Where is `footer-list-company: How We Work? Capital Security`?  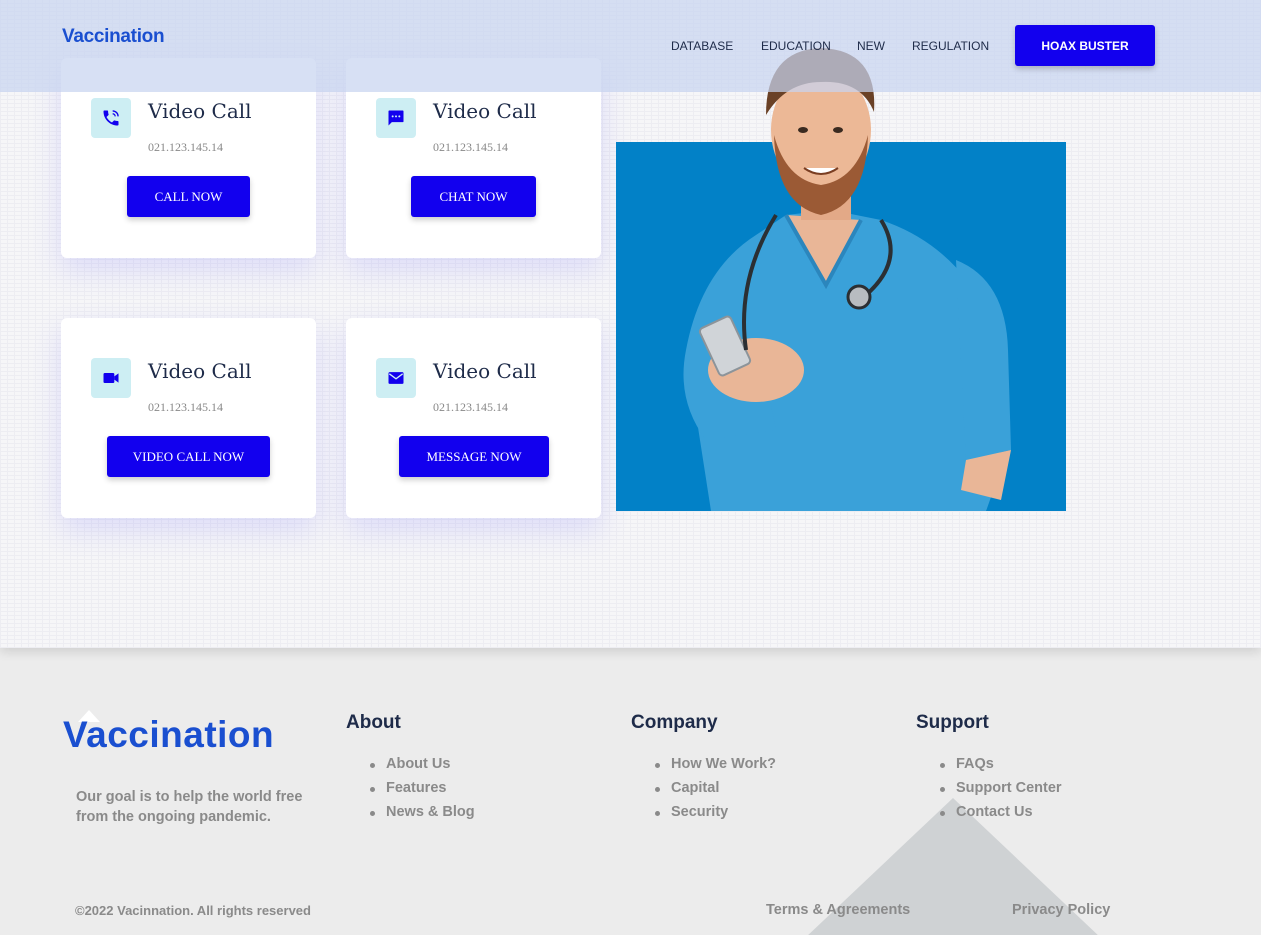
footer-list-company: How We Work? Capital Security is located at coordinates (715, 792).